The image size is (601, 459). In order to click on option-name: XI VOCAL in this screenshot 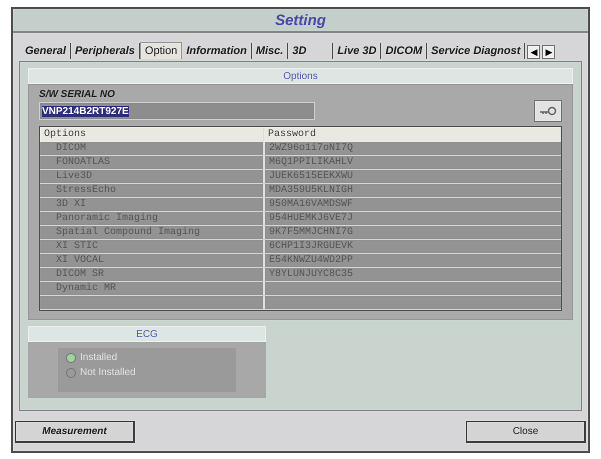, I will do `click(80, 260)`.